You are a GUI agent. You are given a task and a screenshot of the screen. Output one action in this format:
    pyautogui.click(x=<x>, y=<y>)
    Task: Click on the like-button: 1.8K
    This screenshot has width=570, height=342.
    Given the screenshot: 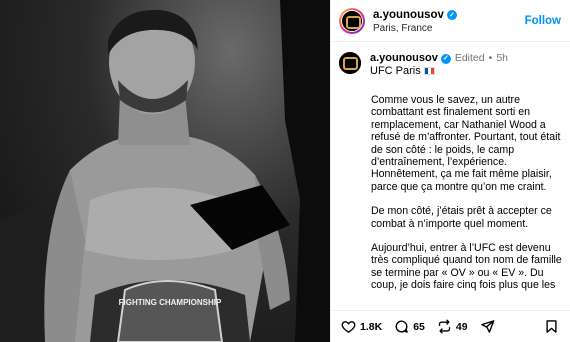 What is the action you would take?
    pyautogui.click(x=361, y=326)
    